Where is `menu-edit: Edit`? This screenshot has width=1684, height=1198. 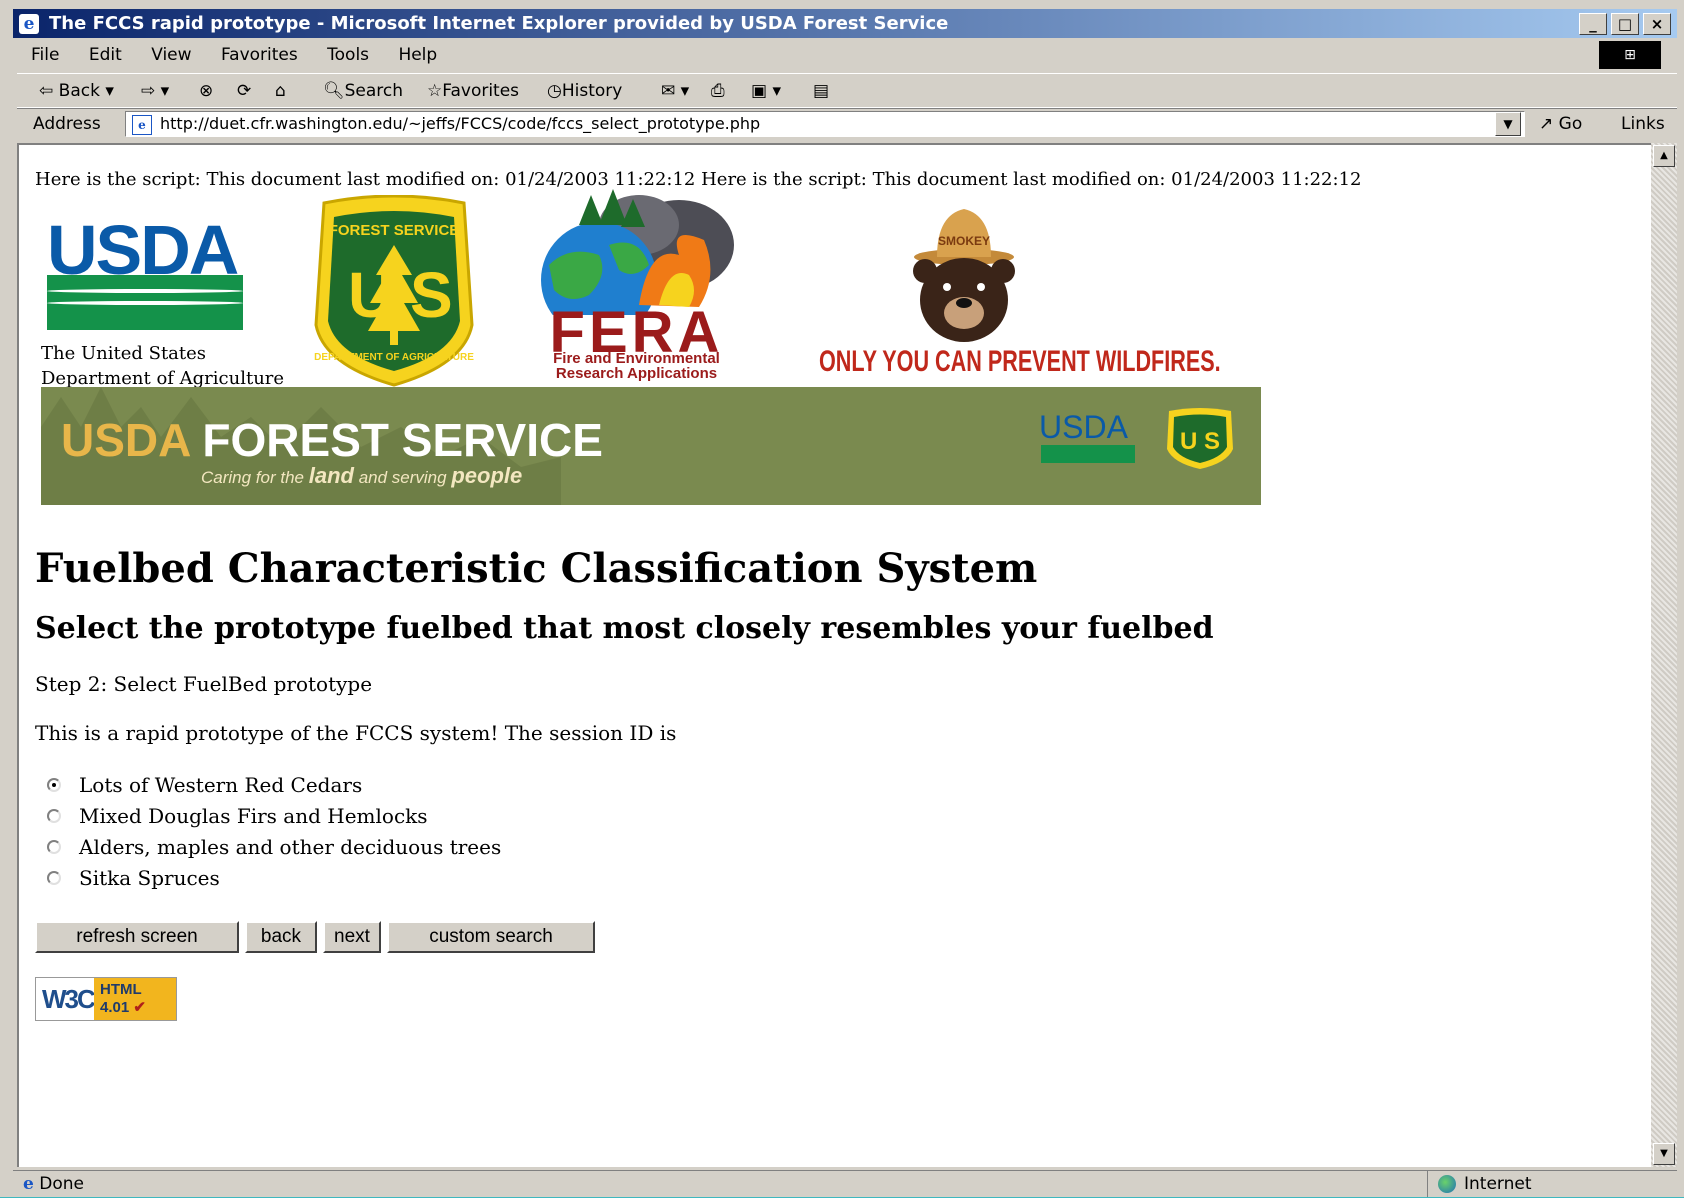
menu-edit: Edit is located at coordinates (105, 55).